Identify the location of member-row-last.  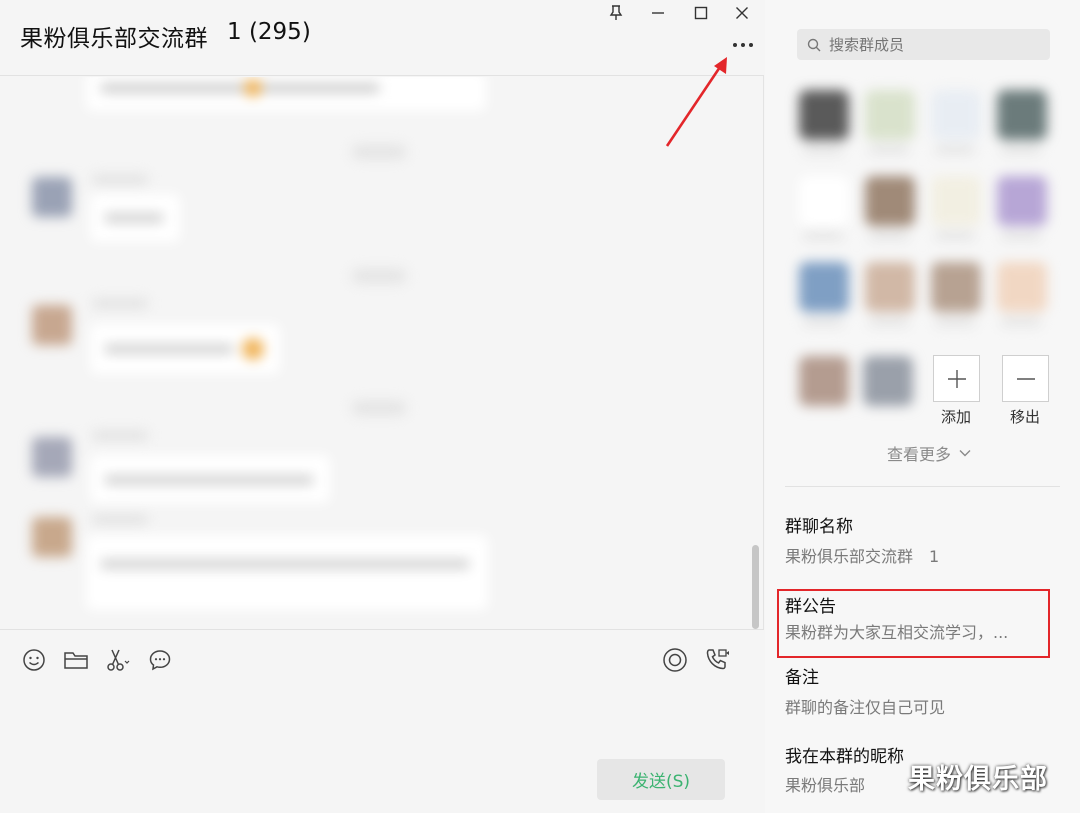
(854, 390).